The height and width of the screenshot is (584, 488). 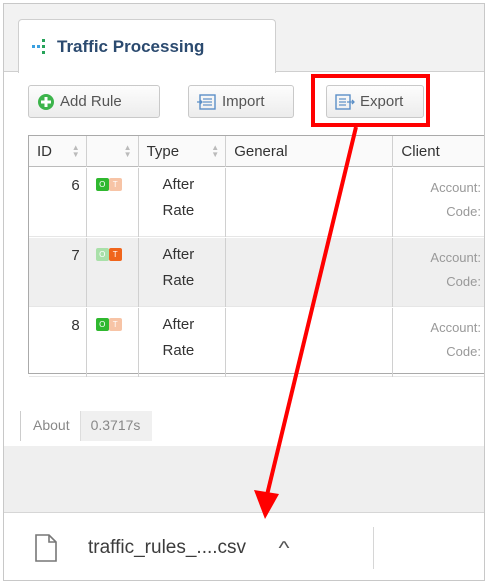 I want to click on add-rule-button: Add Rule, so click(x=94, y=101).